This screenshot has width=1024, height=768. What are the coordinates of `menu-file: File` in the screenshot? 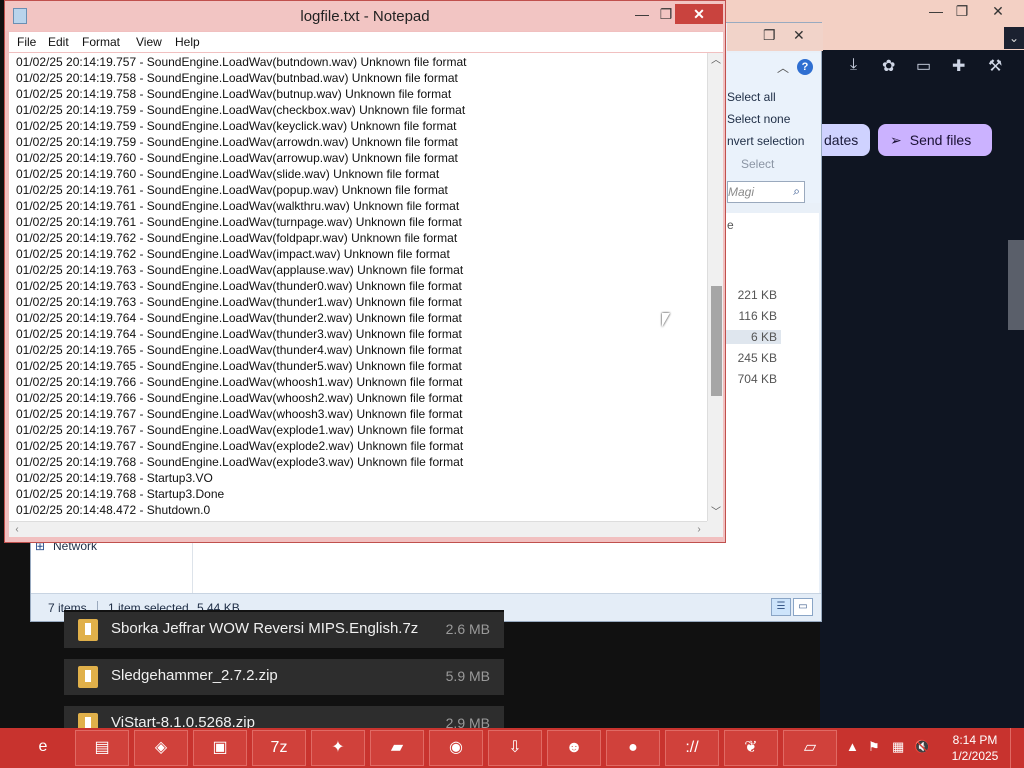 It's located at (26, 42).